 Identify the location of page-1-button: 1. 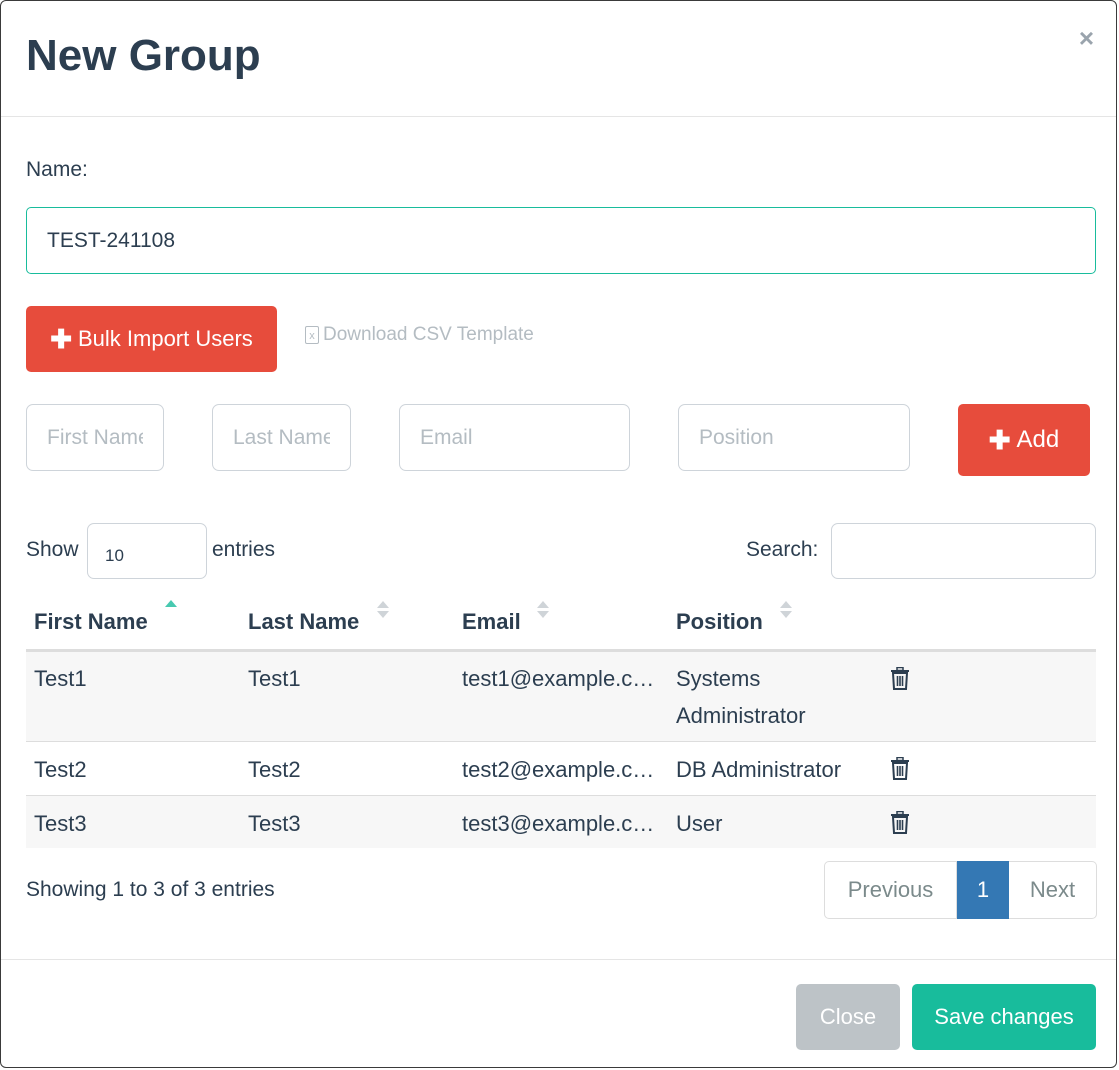
(983, 890).